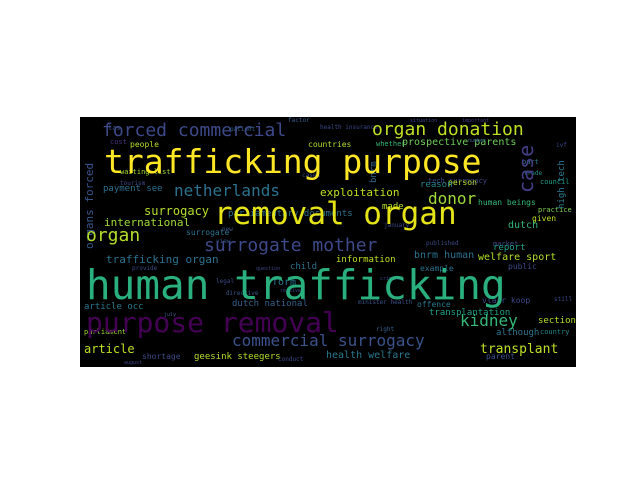 The image size is (640, 480). I want to click on word-cloud-word: august, so click(133, 363).